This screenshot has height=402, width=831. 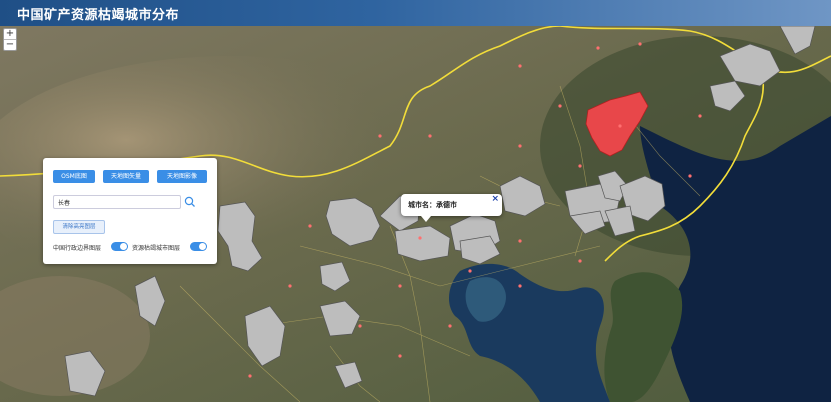 I want to click on clear-highlight-button: 清除高亮图层, so click(x=79, y=227).